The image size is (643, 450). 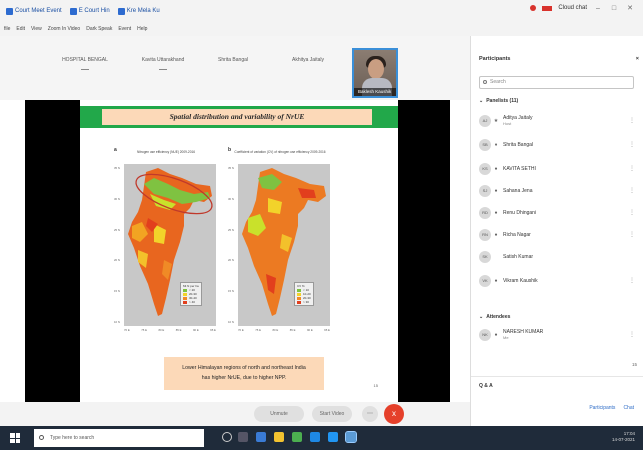 What do you see at coordinates (166, 152) in the screenshot?
I see `map-caption: Nitrogen use efficiency (NUE) 2009-2016` at bounding box center [166, 152].